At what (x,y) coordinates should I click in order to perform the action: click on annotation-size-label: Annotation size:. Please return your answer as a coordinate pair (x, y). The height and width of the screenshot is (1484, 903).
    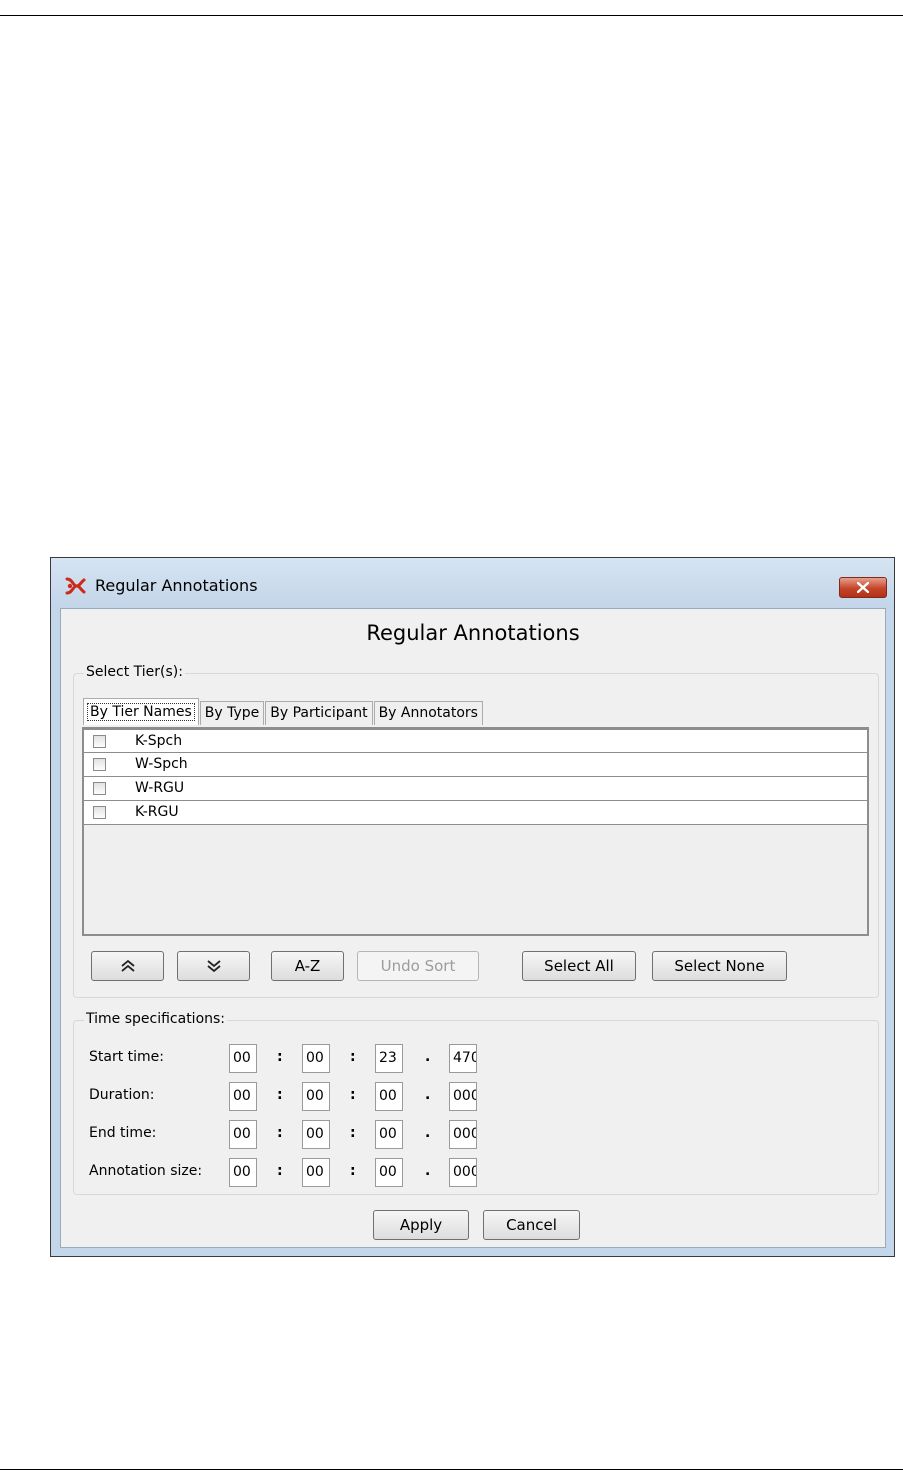
    Looking at the image, I should click on (146, 1171).